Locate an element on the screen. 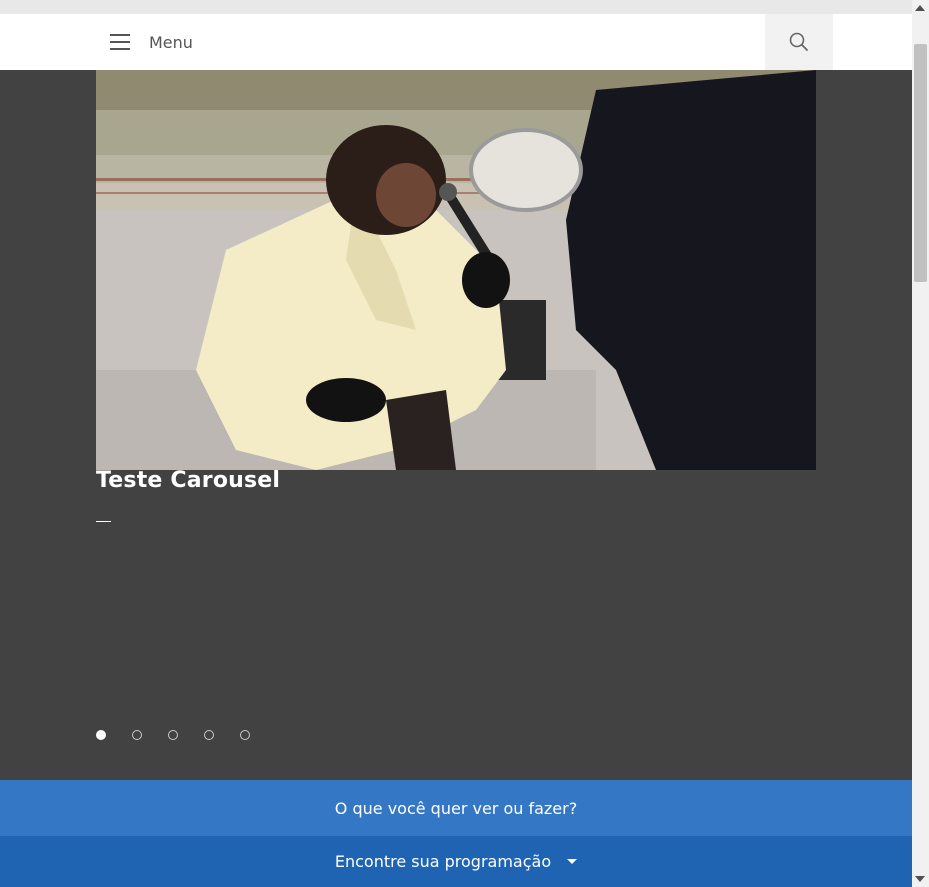 This screenshot has height=887, width=929. find-program-label: Encontre sua programação is located at coordinates (443, 861).